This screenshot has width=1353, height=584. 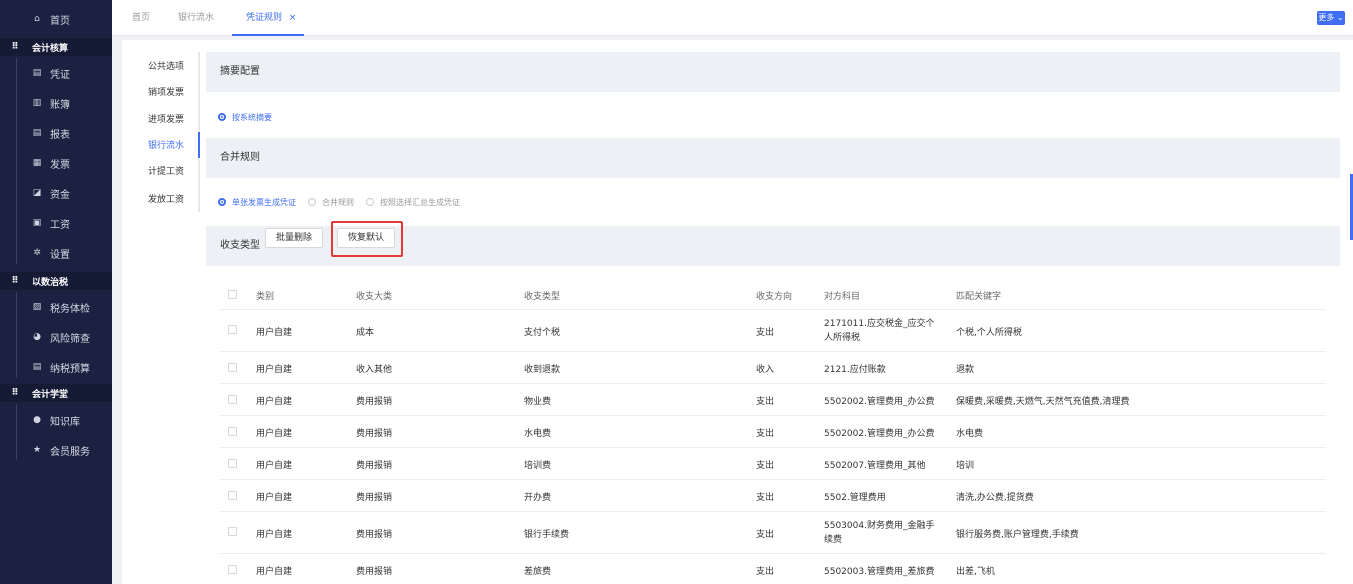 What do you see at coordinates (293, 18) in the screenshot?
I see `close-icon: ×` at bounding box center [293, 18].